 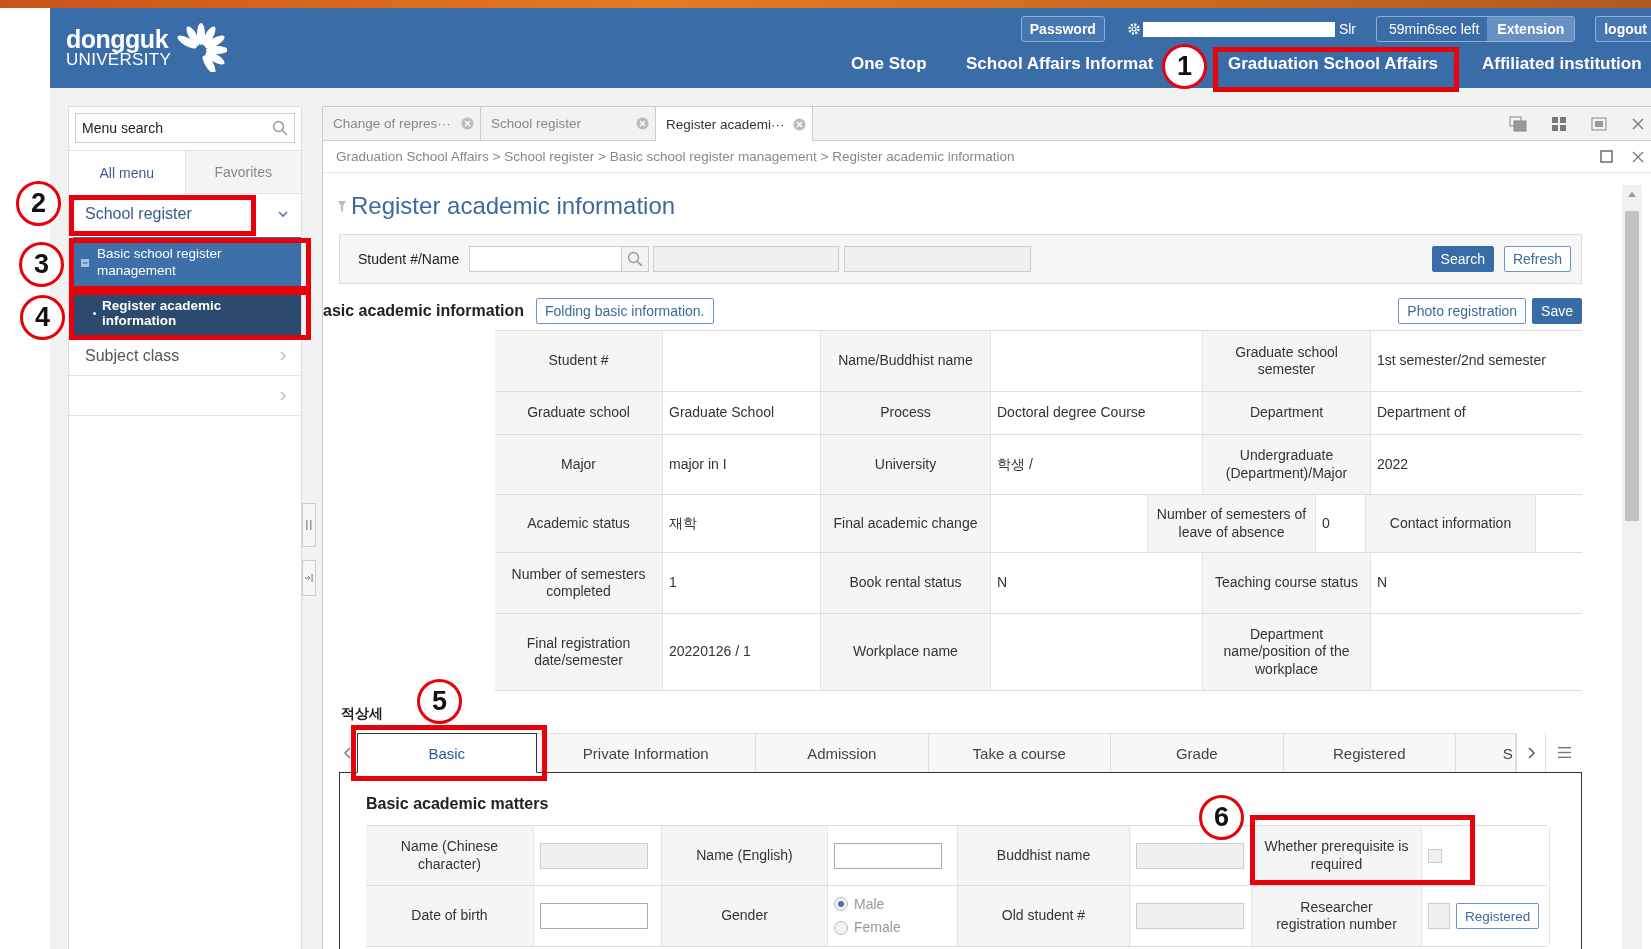 I want to click on detail-tab: Private Information, so click(x=646, y=752).